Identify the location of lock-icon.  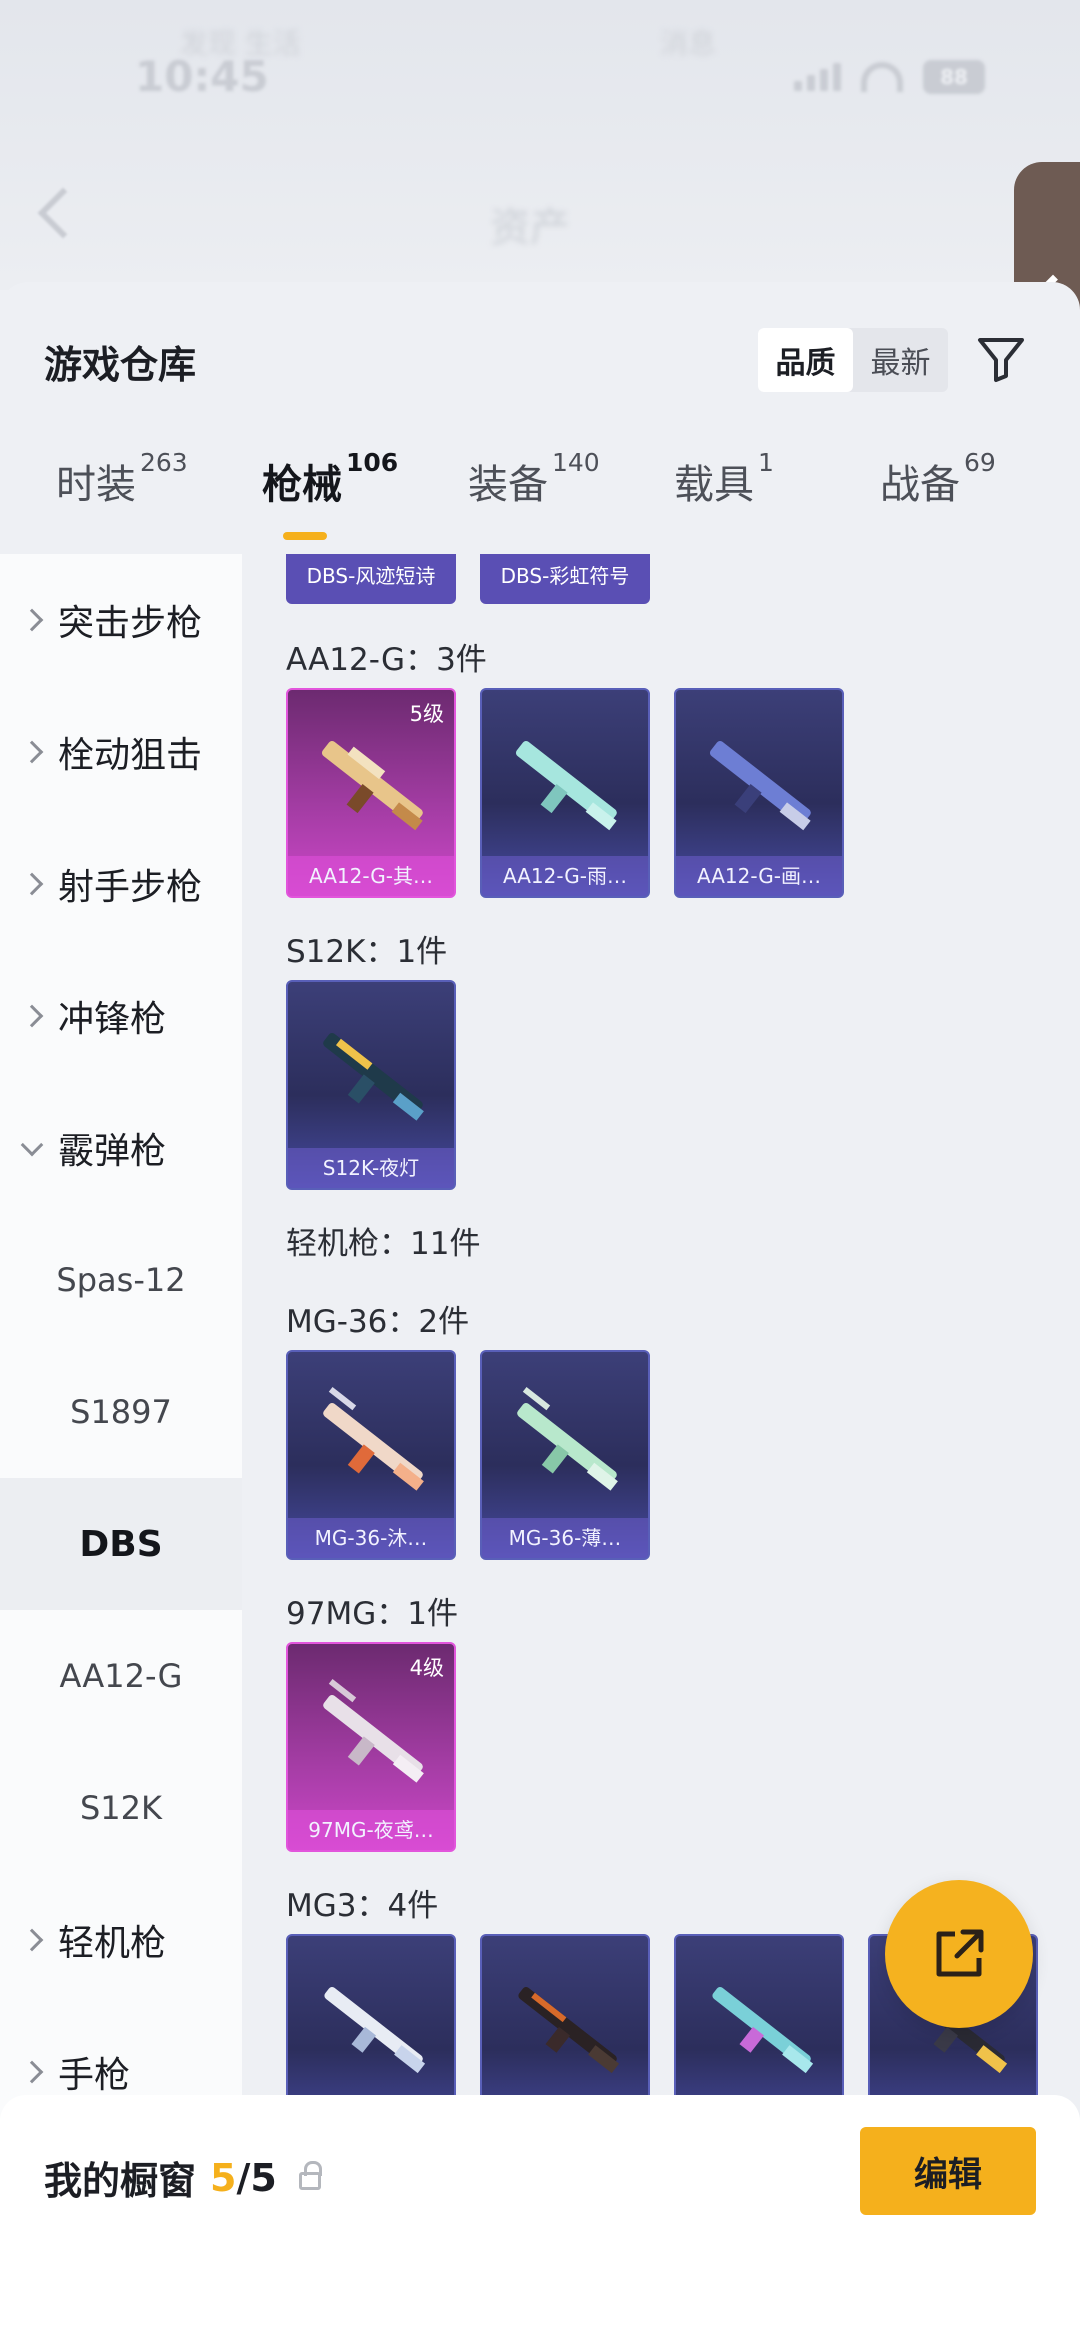
(310, 2175).